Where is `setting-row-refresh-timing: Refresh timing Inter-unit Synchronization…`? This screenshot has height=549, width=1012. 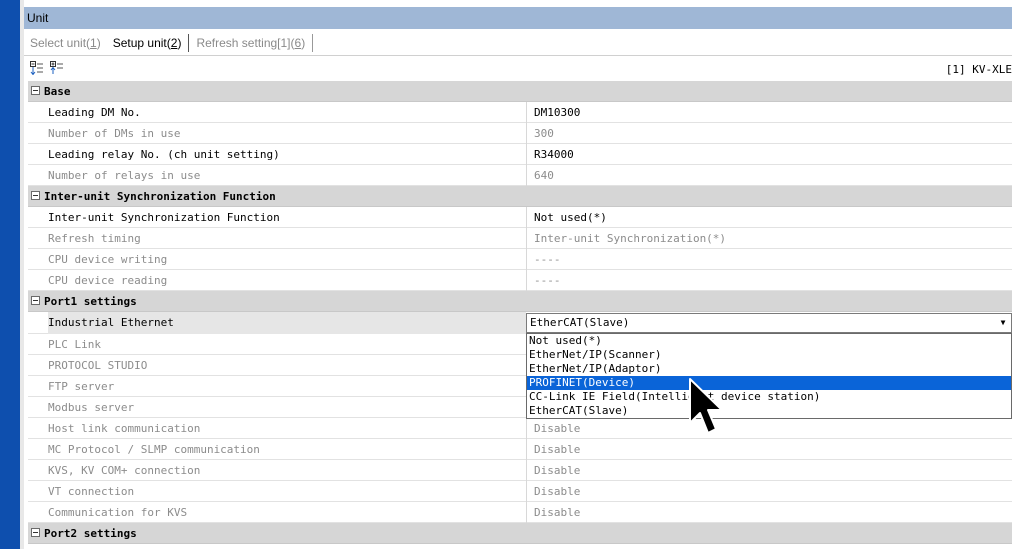
setting-row-refresh-timing: Refresh timing Inter-unit Synchronization… is located at coordinates (520, 238).